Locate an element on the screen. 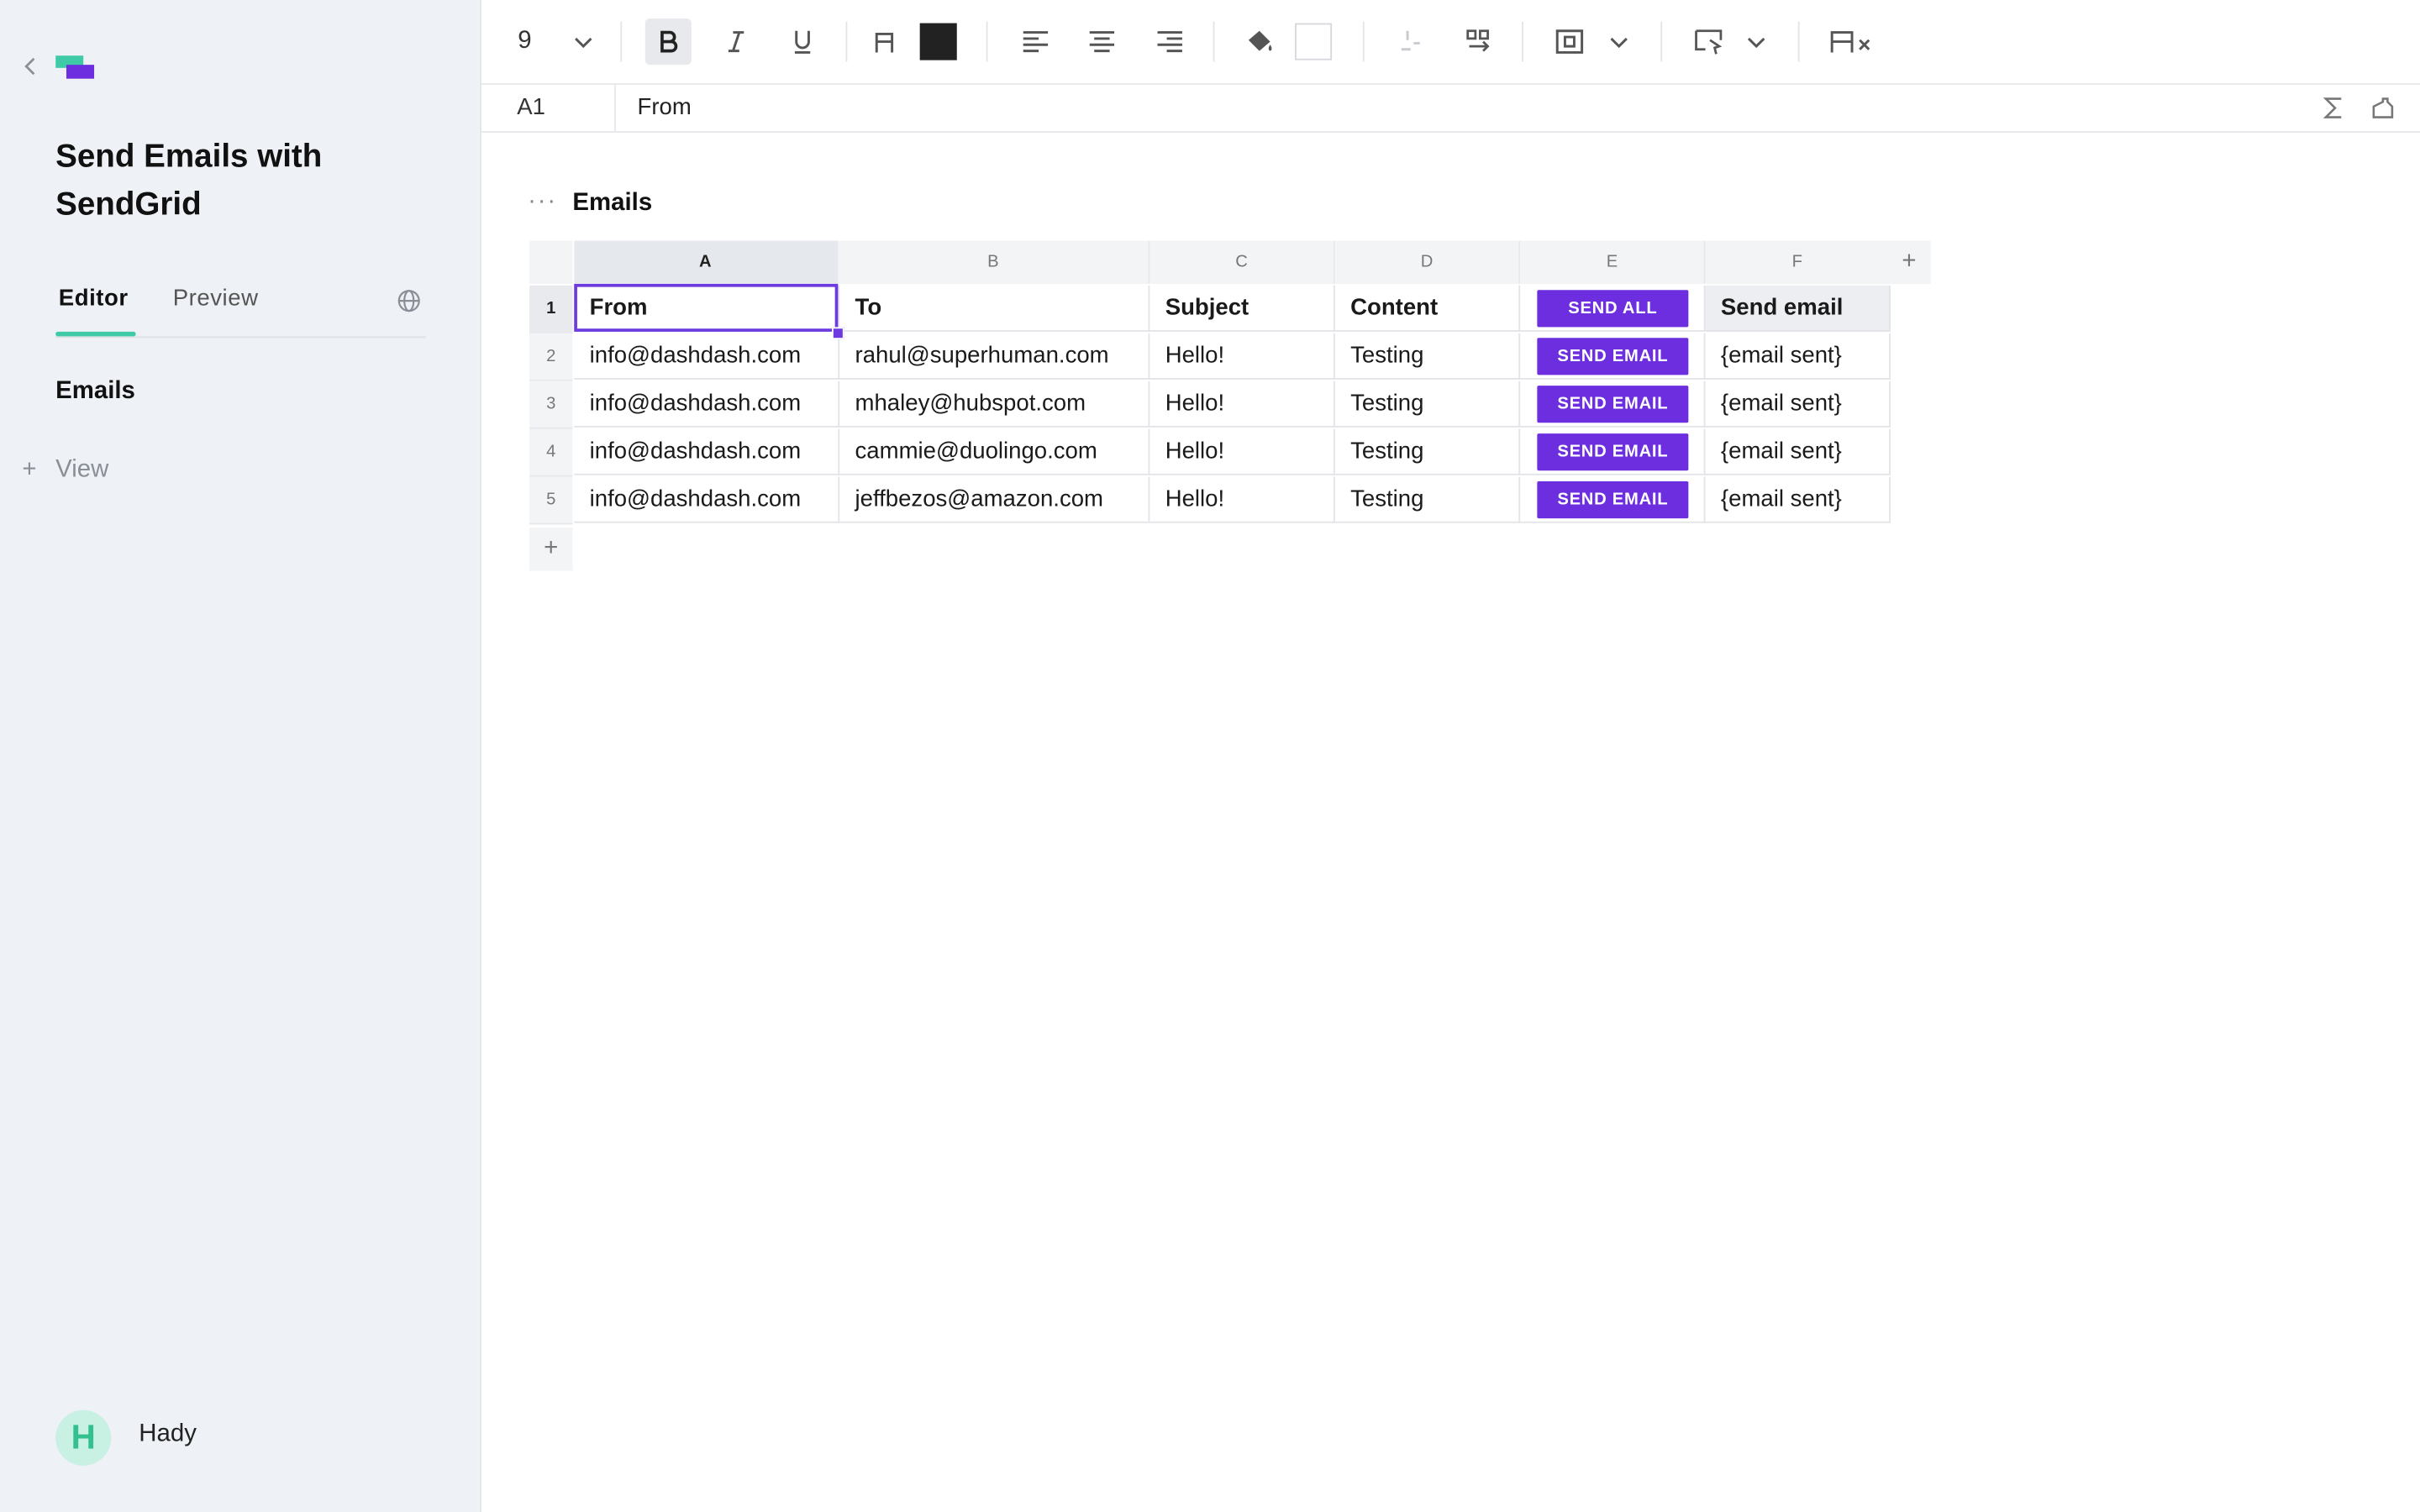 This screenshot has width=2420, height=1512. cell-b2: rahul@superhuman.com is located at coordinates (994, 356).